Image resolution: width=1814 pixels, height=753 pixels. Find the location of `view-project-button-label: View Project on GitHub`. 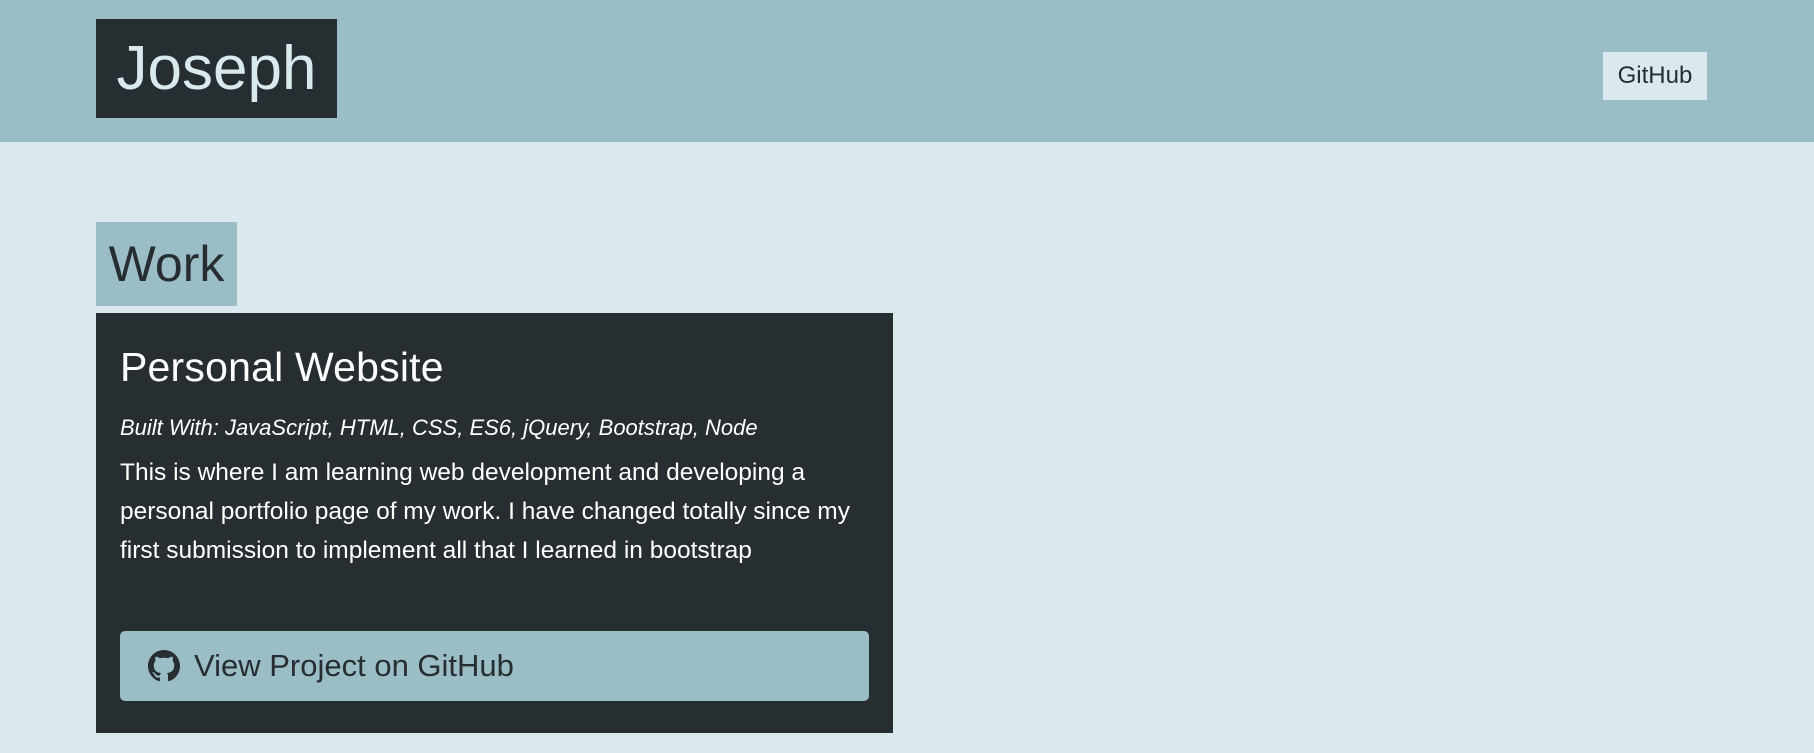

view-project-button-label: View Project on GitHub is located at coordinates (354, 665).